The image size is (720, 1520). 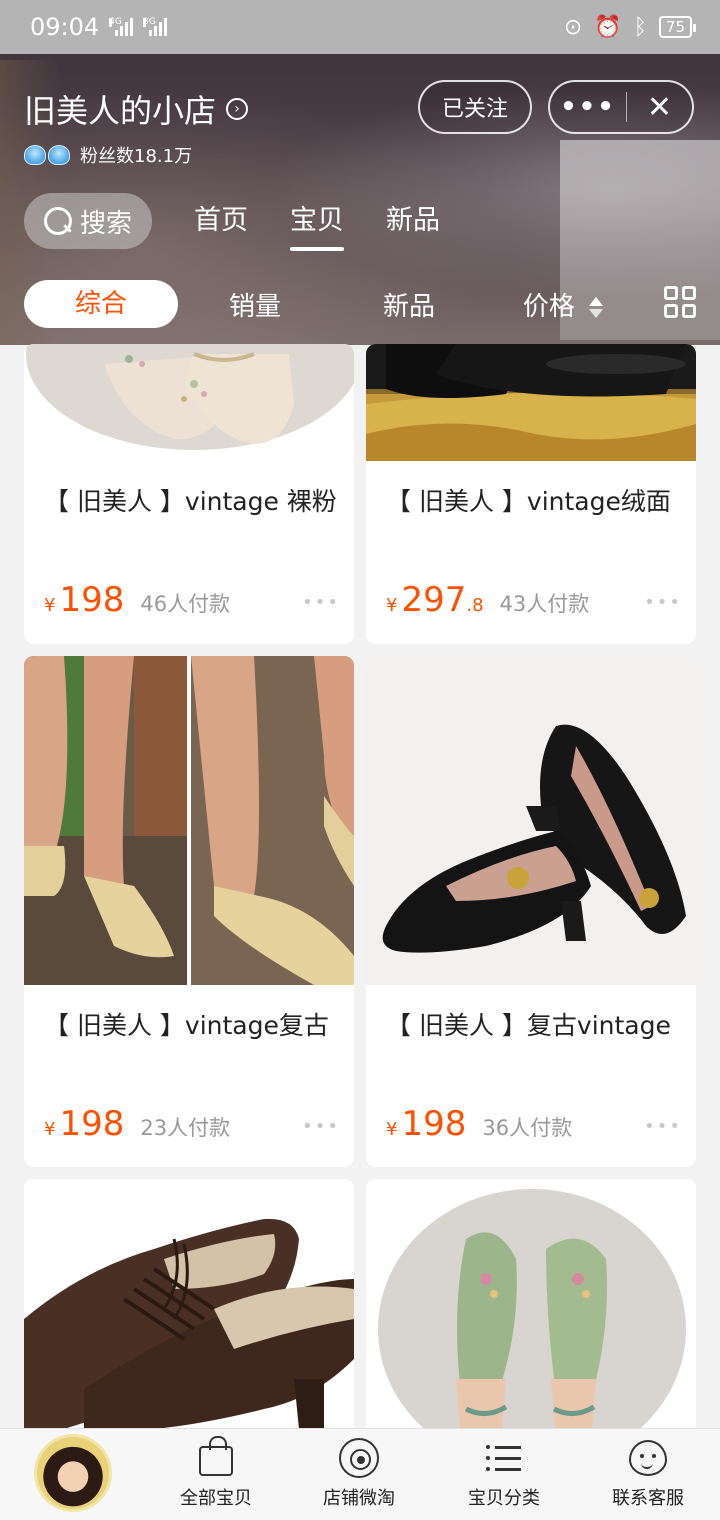 What do you see at coordinates (47, 155) in the screenshot?
I see `crown-badge-icon` at bounding box center [47, 155].